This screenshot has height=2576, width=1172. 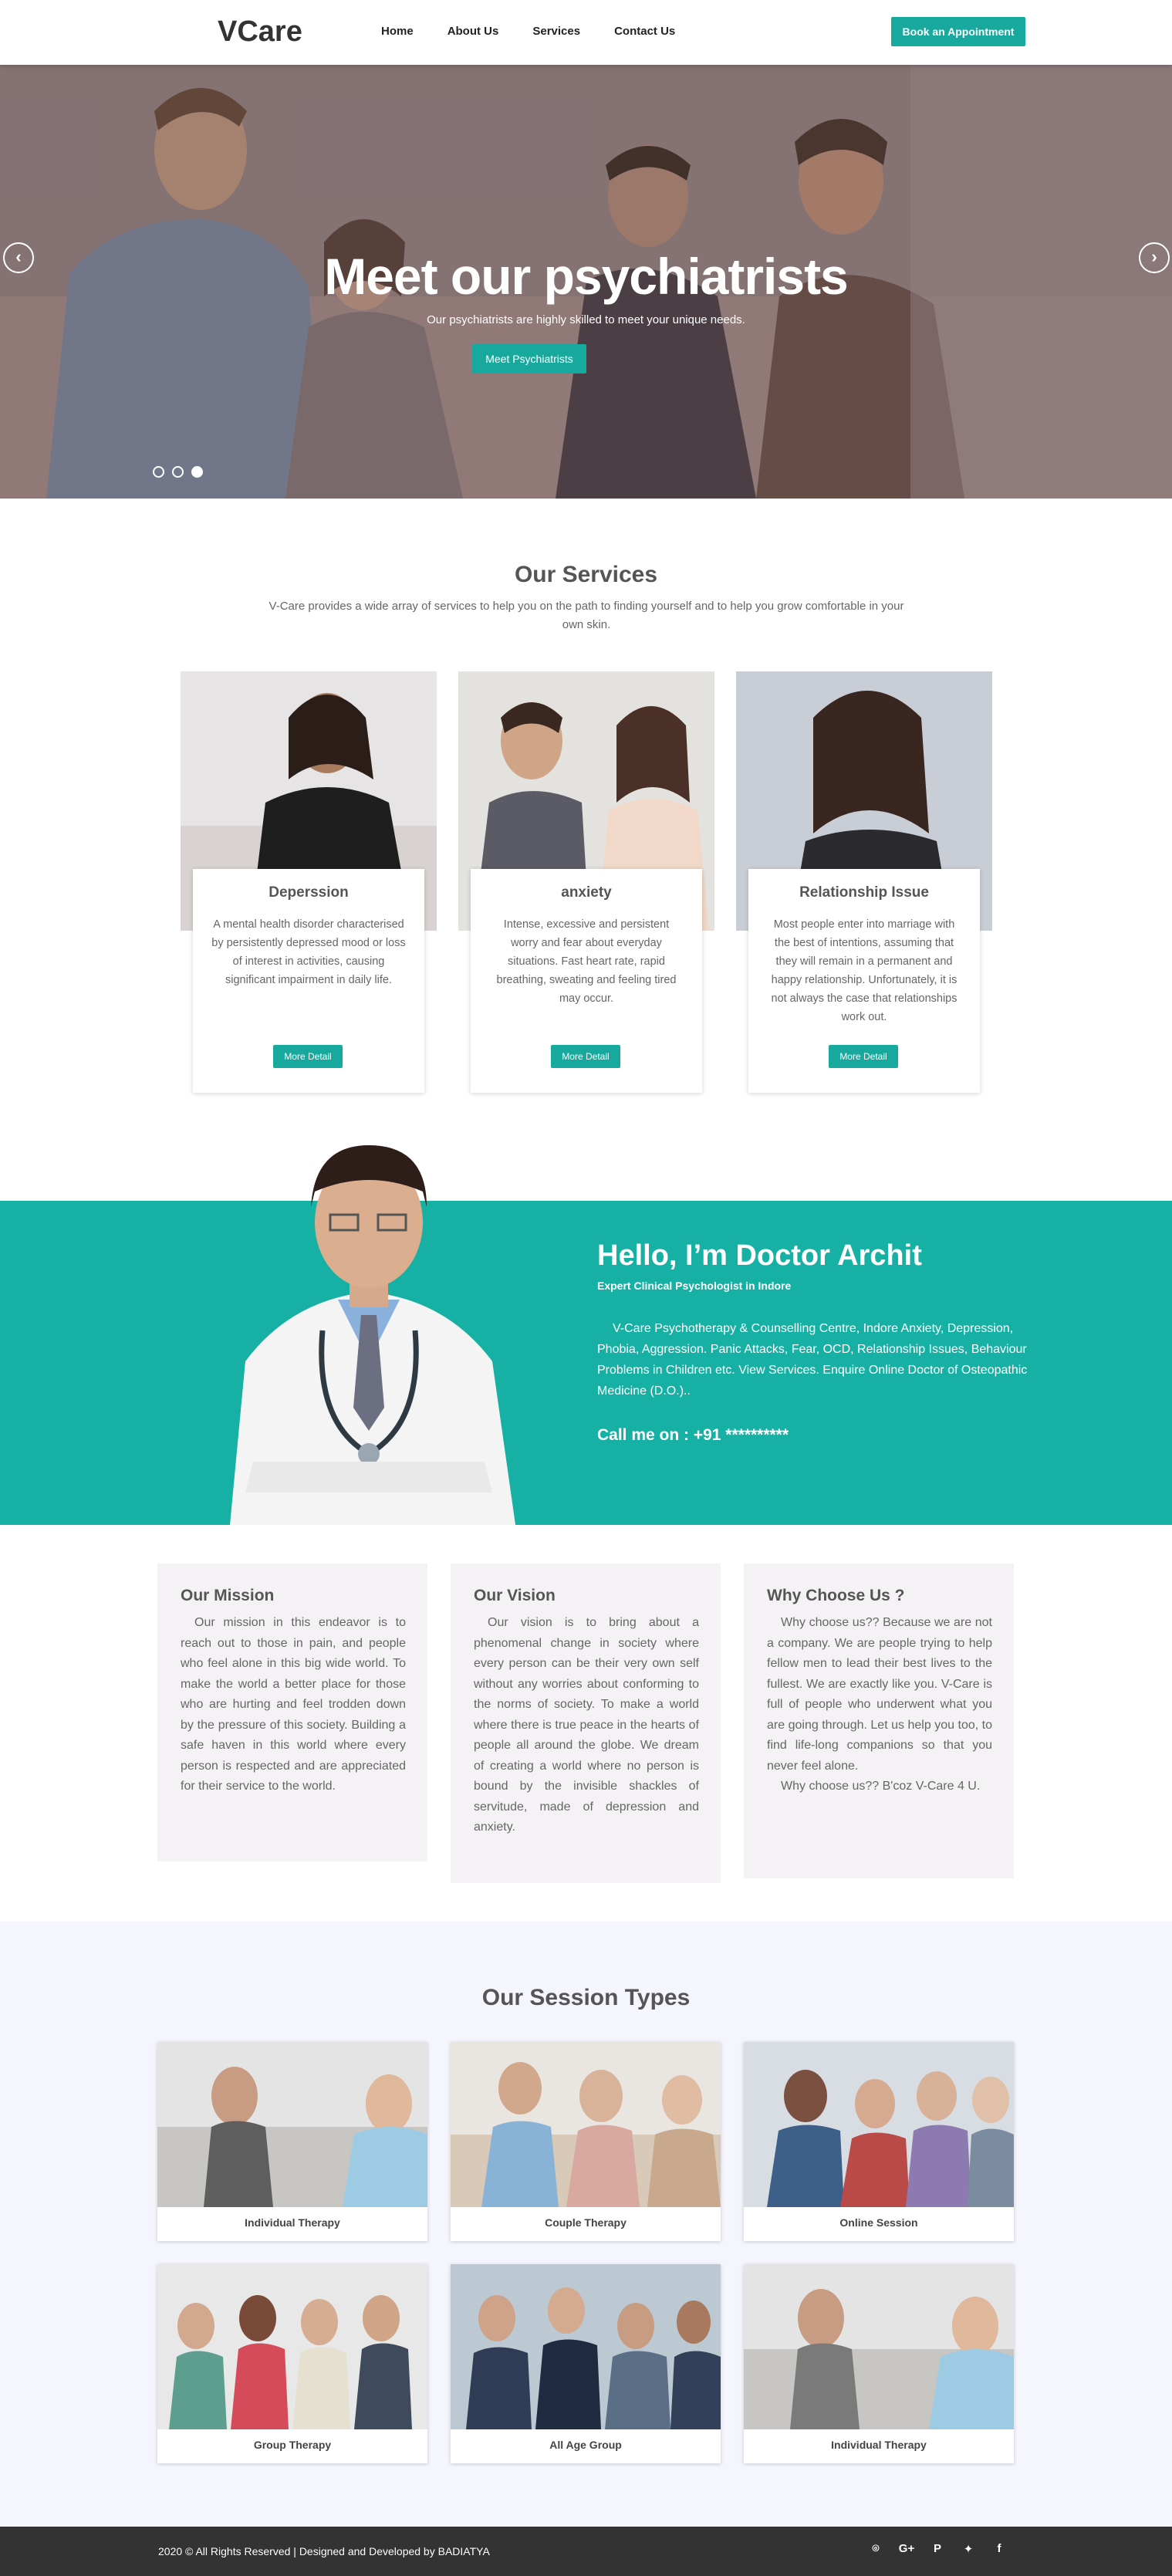 What do you see at coordinates (292, 2445) in the screenshot?
I see `session-label: Group Therapy` at bounding box center [292, 2445].